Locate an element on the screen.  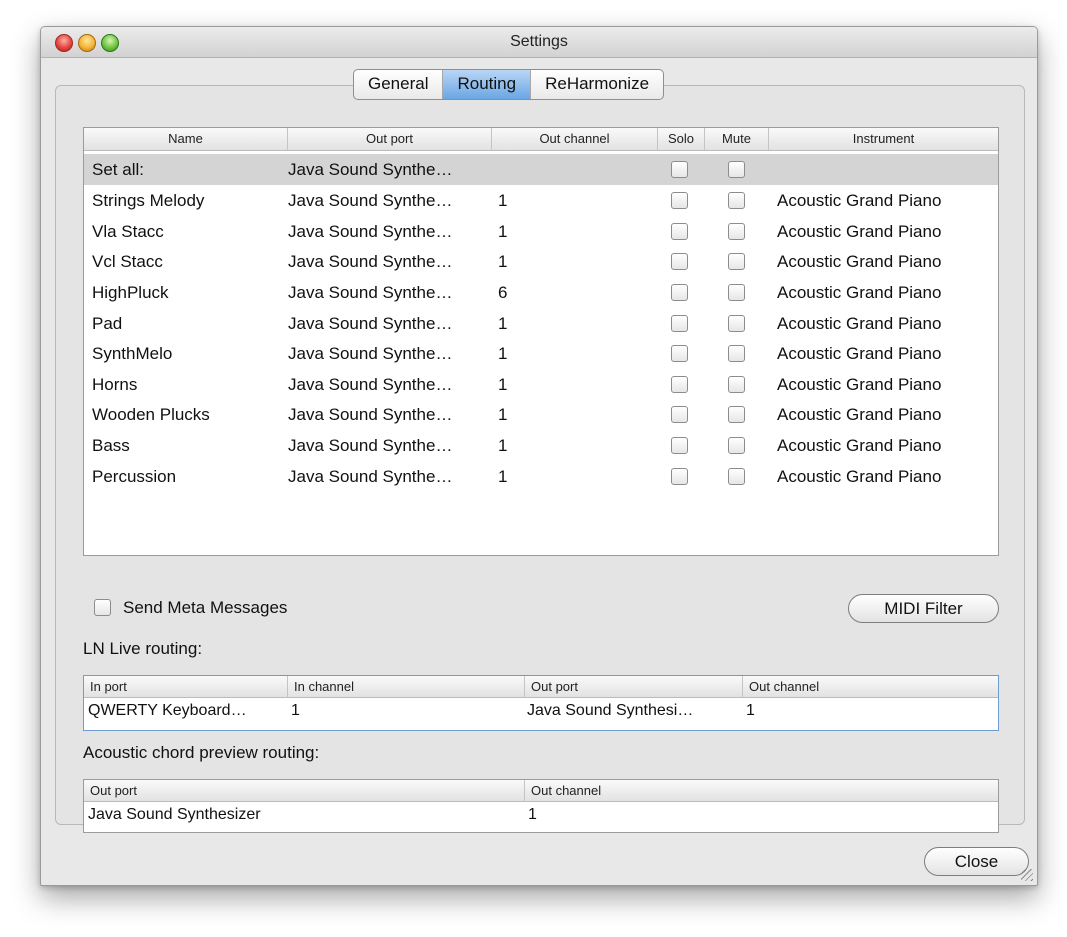
column-header-in-channel: In channel is located at coordinates (406, 686).